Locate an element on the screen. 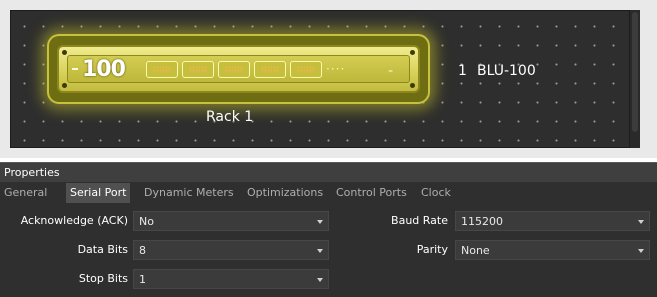 The width and height of the screenshot is (657, 297). vertical-scrollbar is located at coordinates (635, 79).